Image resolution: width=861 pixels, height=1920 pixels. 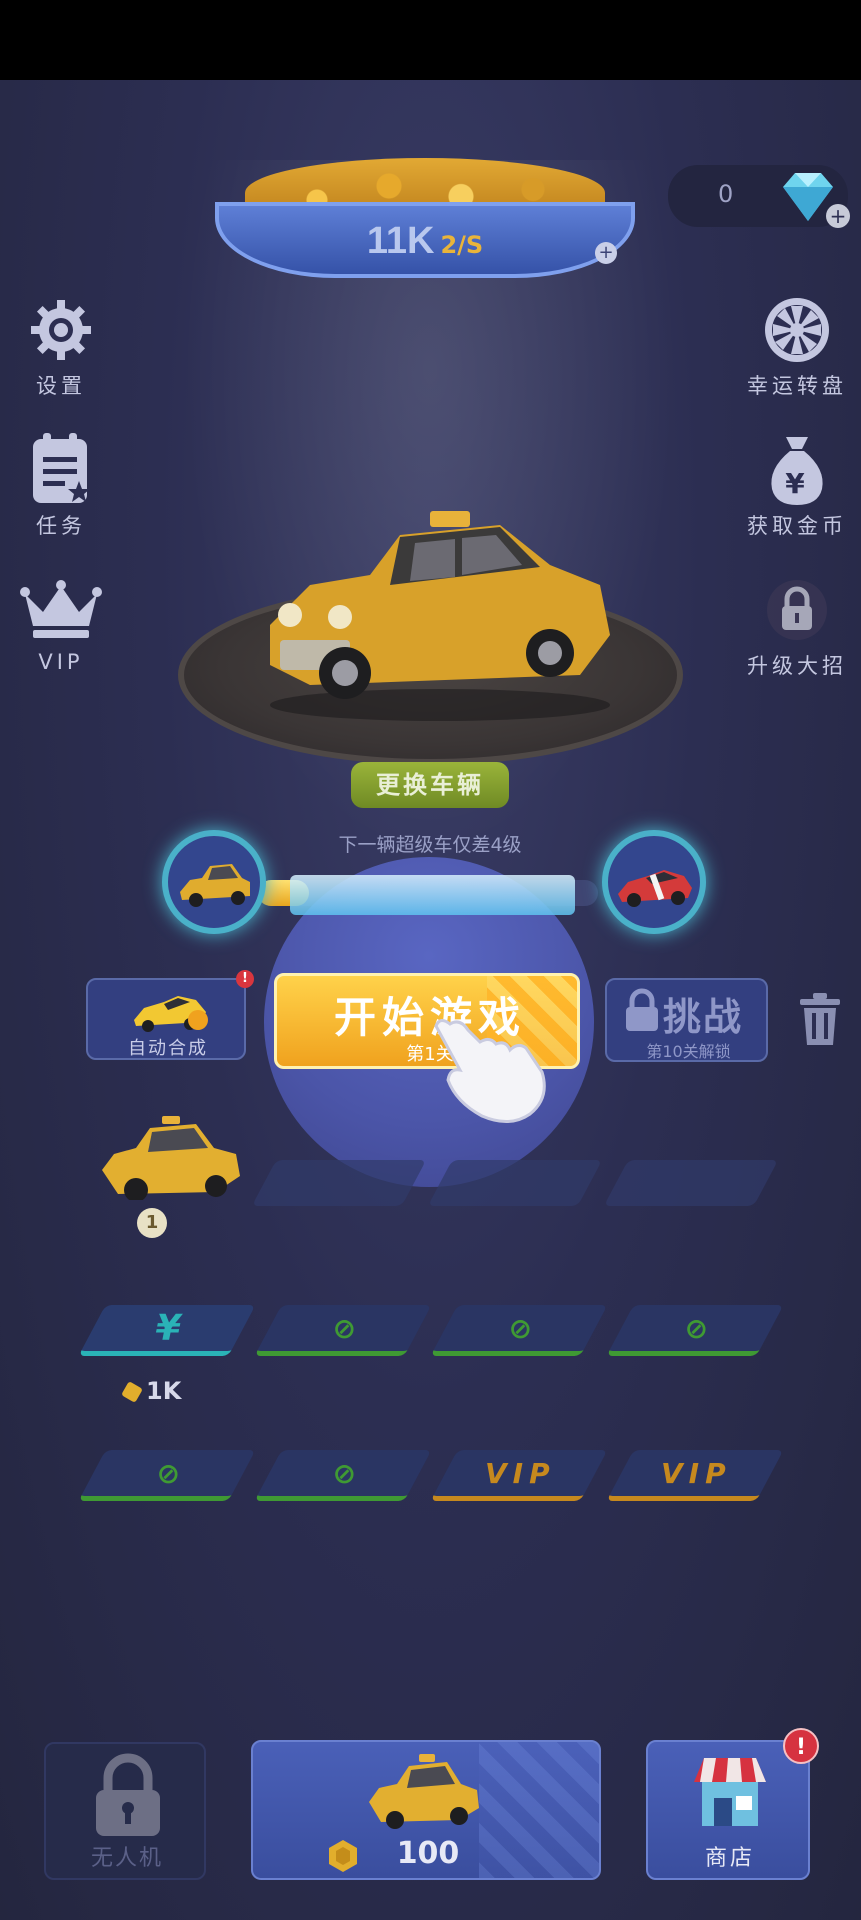 I want to click on settings-button: 设置, so click(x=61, y=345).